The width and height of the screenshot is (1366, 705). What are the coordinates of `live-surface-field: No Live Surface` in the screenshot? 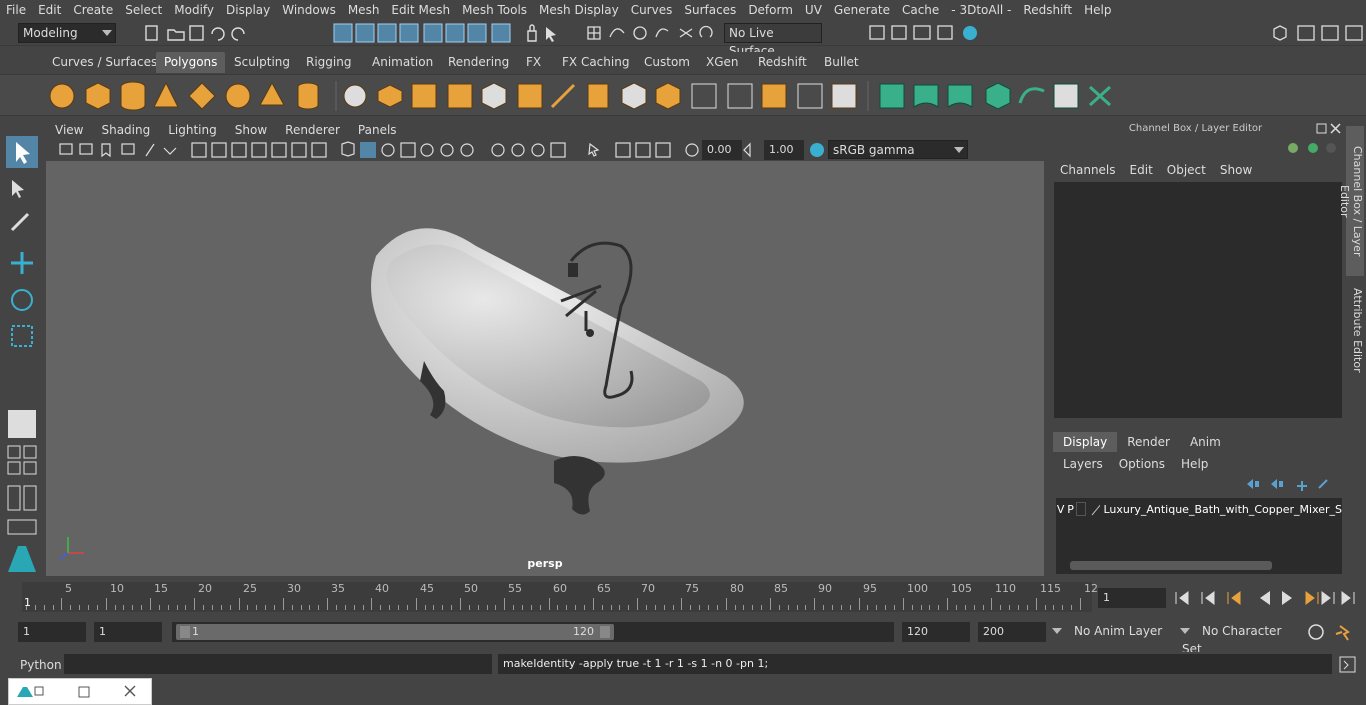 It's located at (773, 40).